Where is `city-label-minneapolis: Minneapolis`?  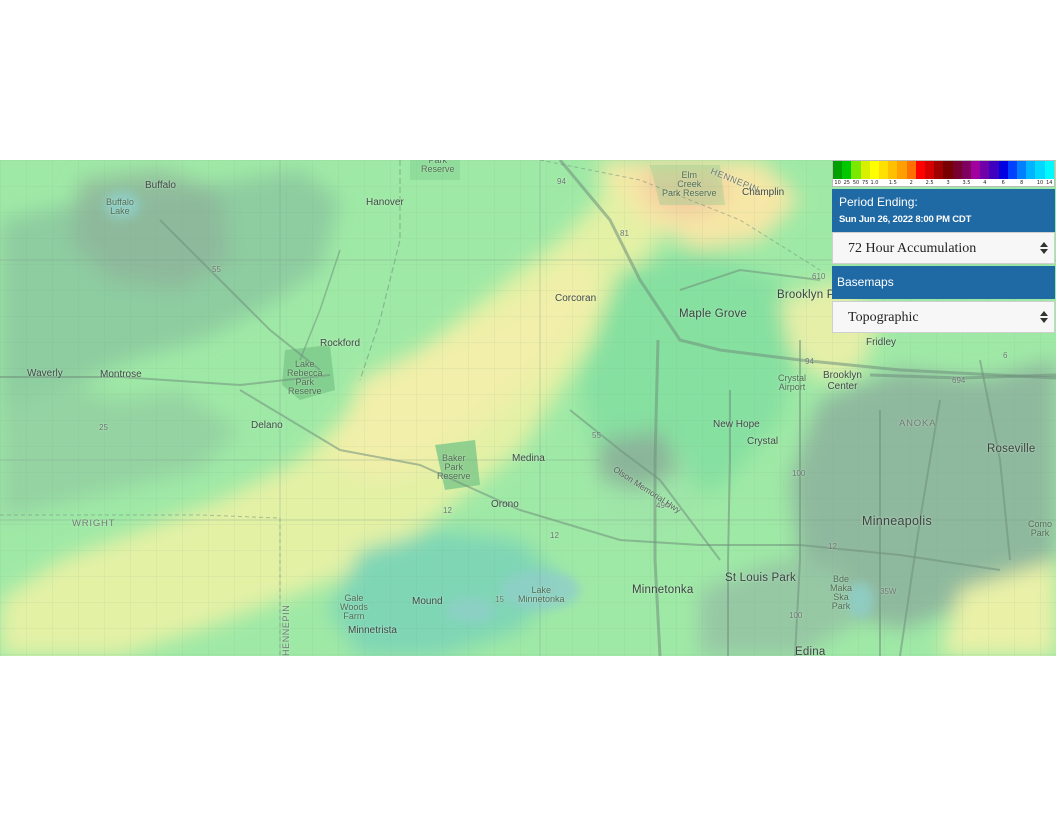 city-label-minneapolis: Minneapolis is located at coordinates (897, 521).